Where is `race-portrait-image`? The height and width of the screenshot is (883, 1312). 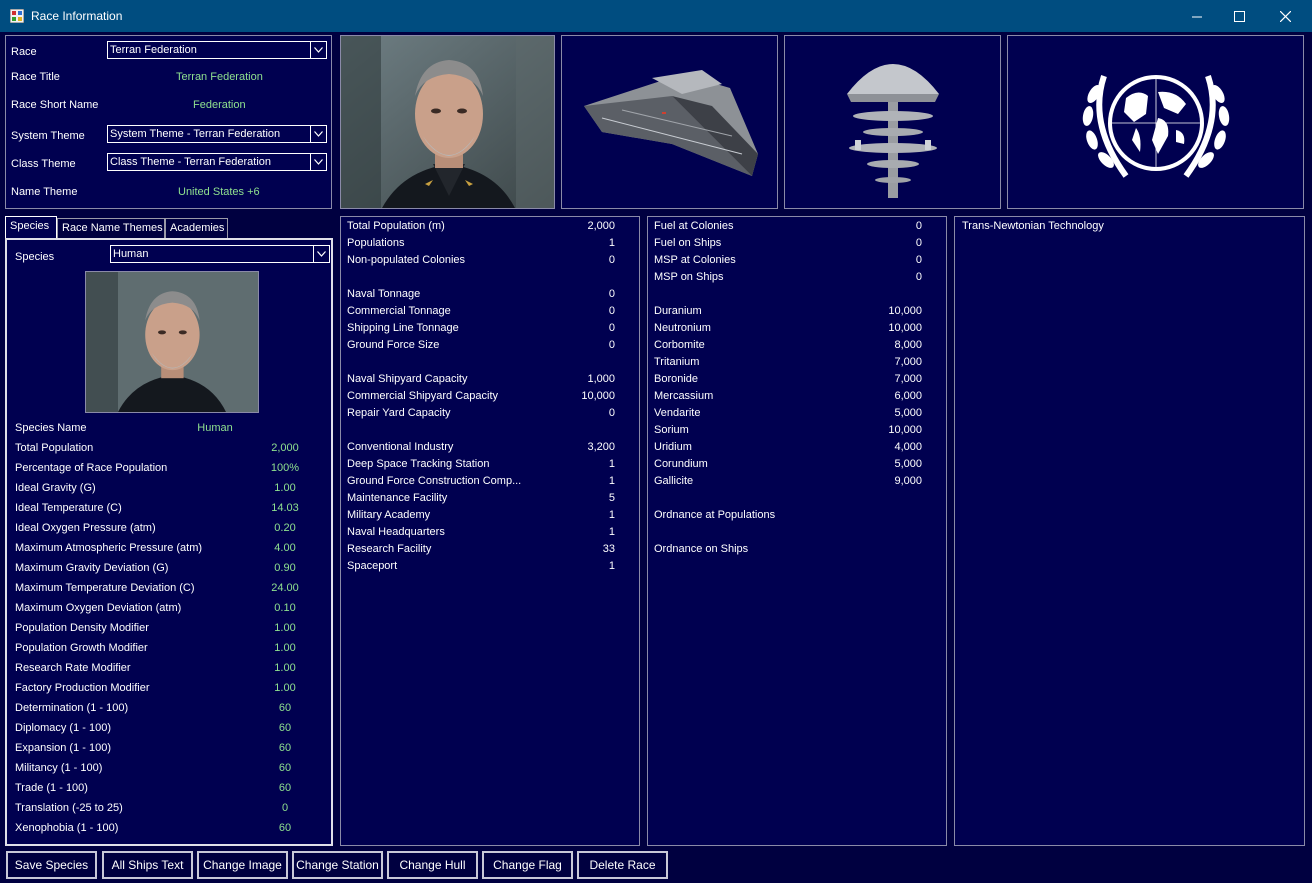
race-portrait-image is located at coordinates (447, 122).